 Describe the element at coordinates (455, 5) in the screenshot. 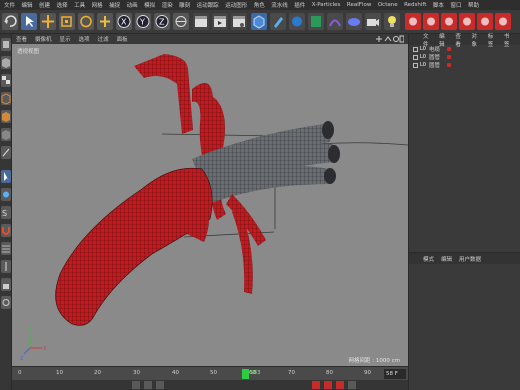

I see `menu-window: 窗口` at that location.